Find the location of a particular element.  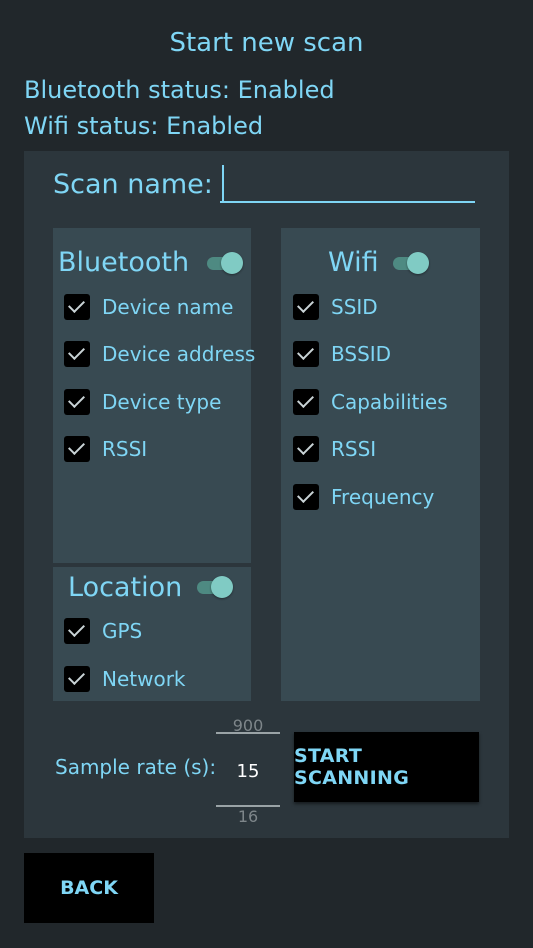

wifi-rssi-option: RSSI is located at coordinates (334, 449).